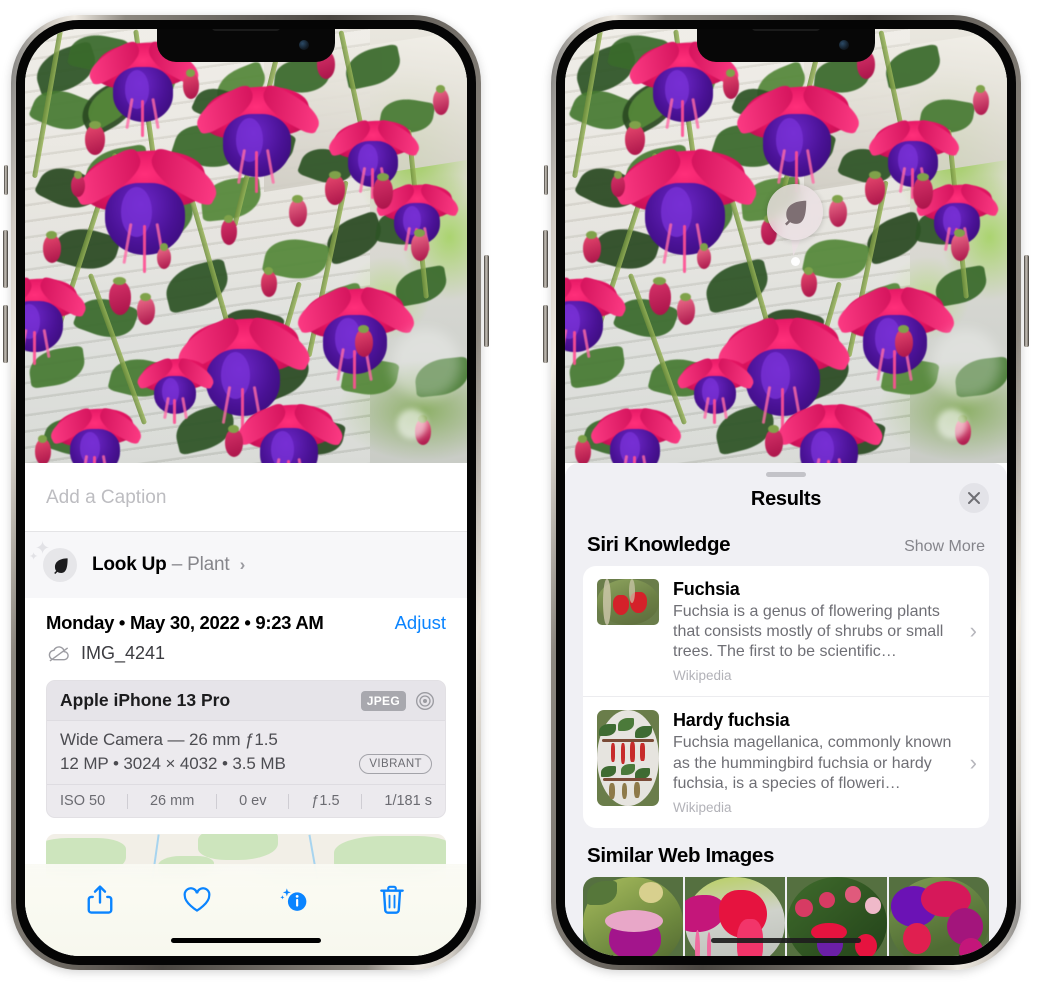 The width and height of the screenshot is (1055, 985). I want to click on look-up-subject: Plant, so click(208, 564).